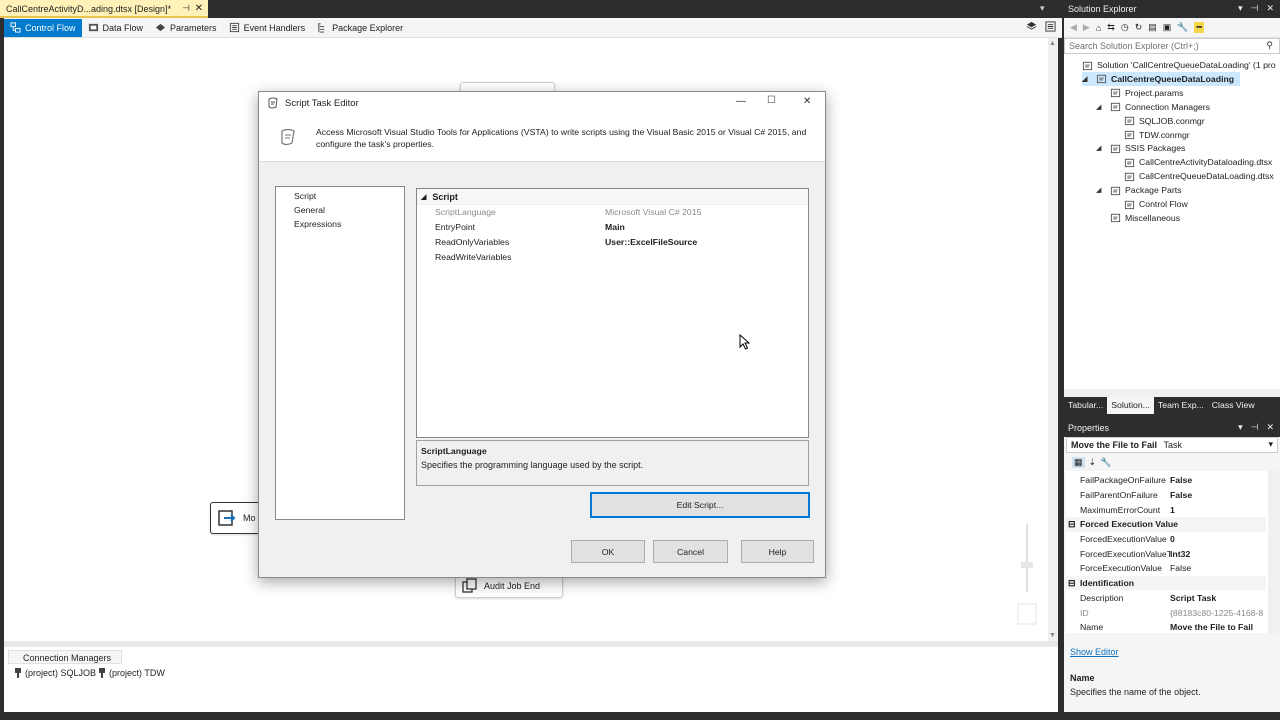  Describe the element at coordinates (1274, 552) in the screenshot. I see `properties-scrollbar` at that location.